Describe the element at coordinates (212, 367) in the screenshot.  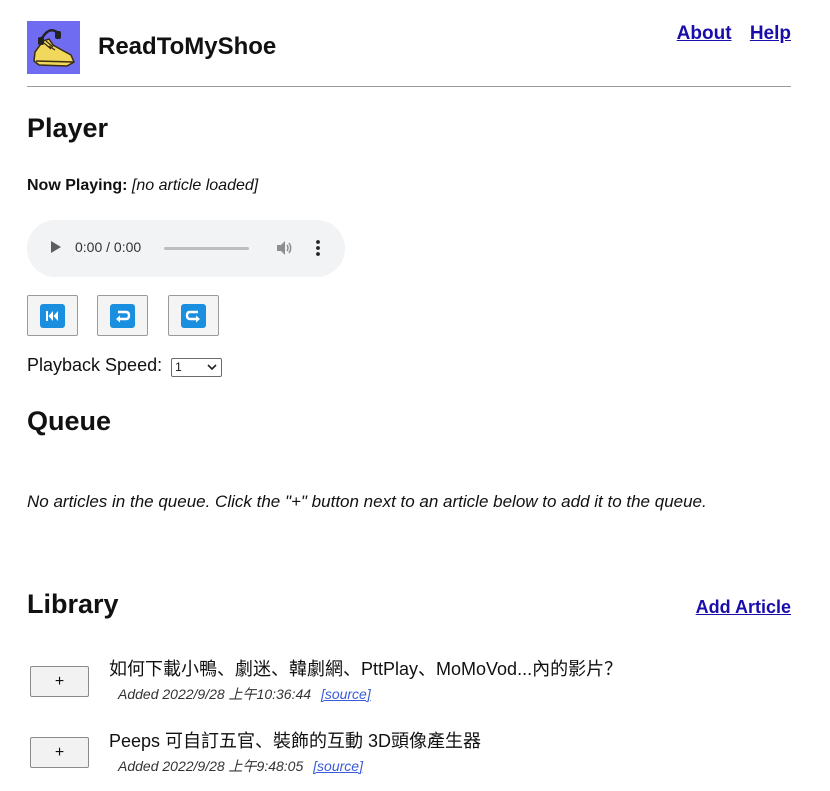
I see `chevron-down-icon` at that location.